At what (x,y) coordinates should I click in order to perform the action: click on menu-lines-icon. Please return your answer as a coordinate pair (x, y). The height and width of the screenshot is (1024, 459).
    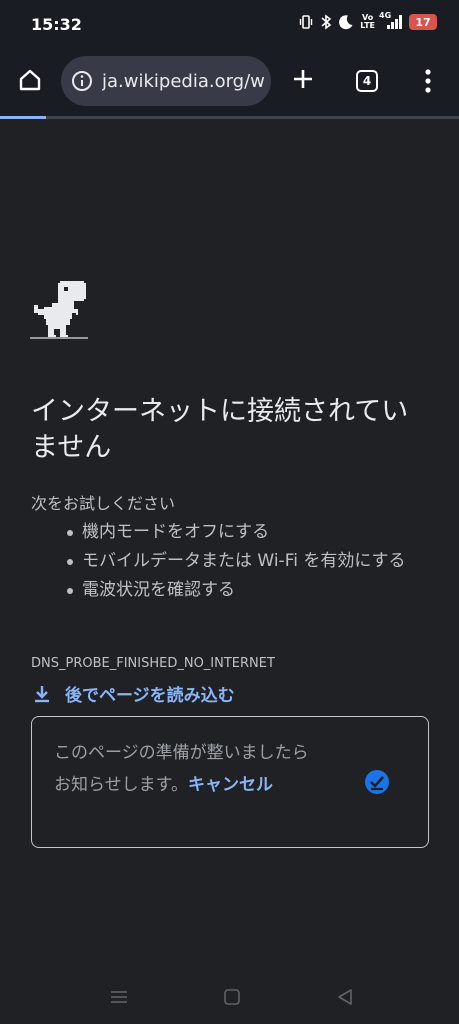
    Looking at the image, I should click on (119, 997).